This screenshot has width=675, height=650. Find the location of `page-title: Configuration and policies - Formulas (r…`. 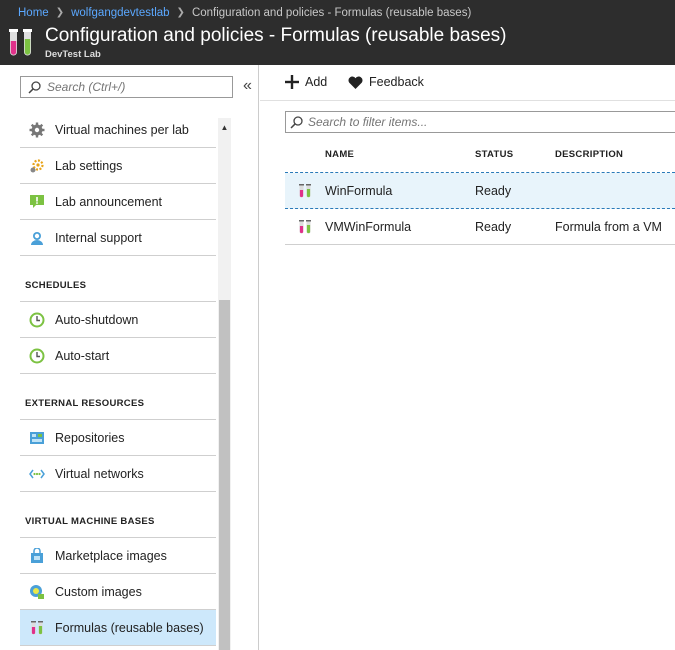

page-title: Configuration and policies - Formulas (r… is located at coordinates (276, 35).